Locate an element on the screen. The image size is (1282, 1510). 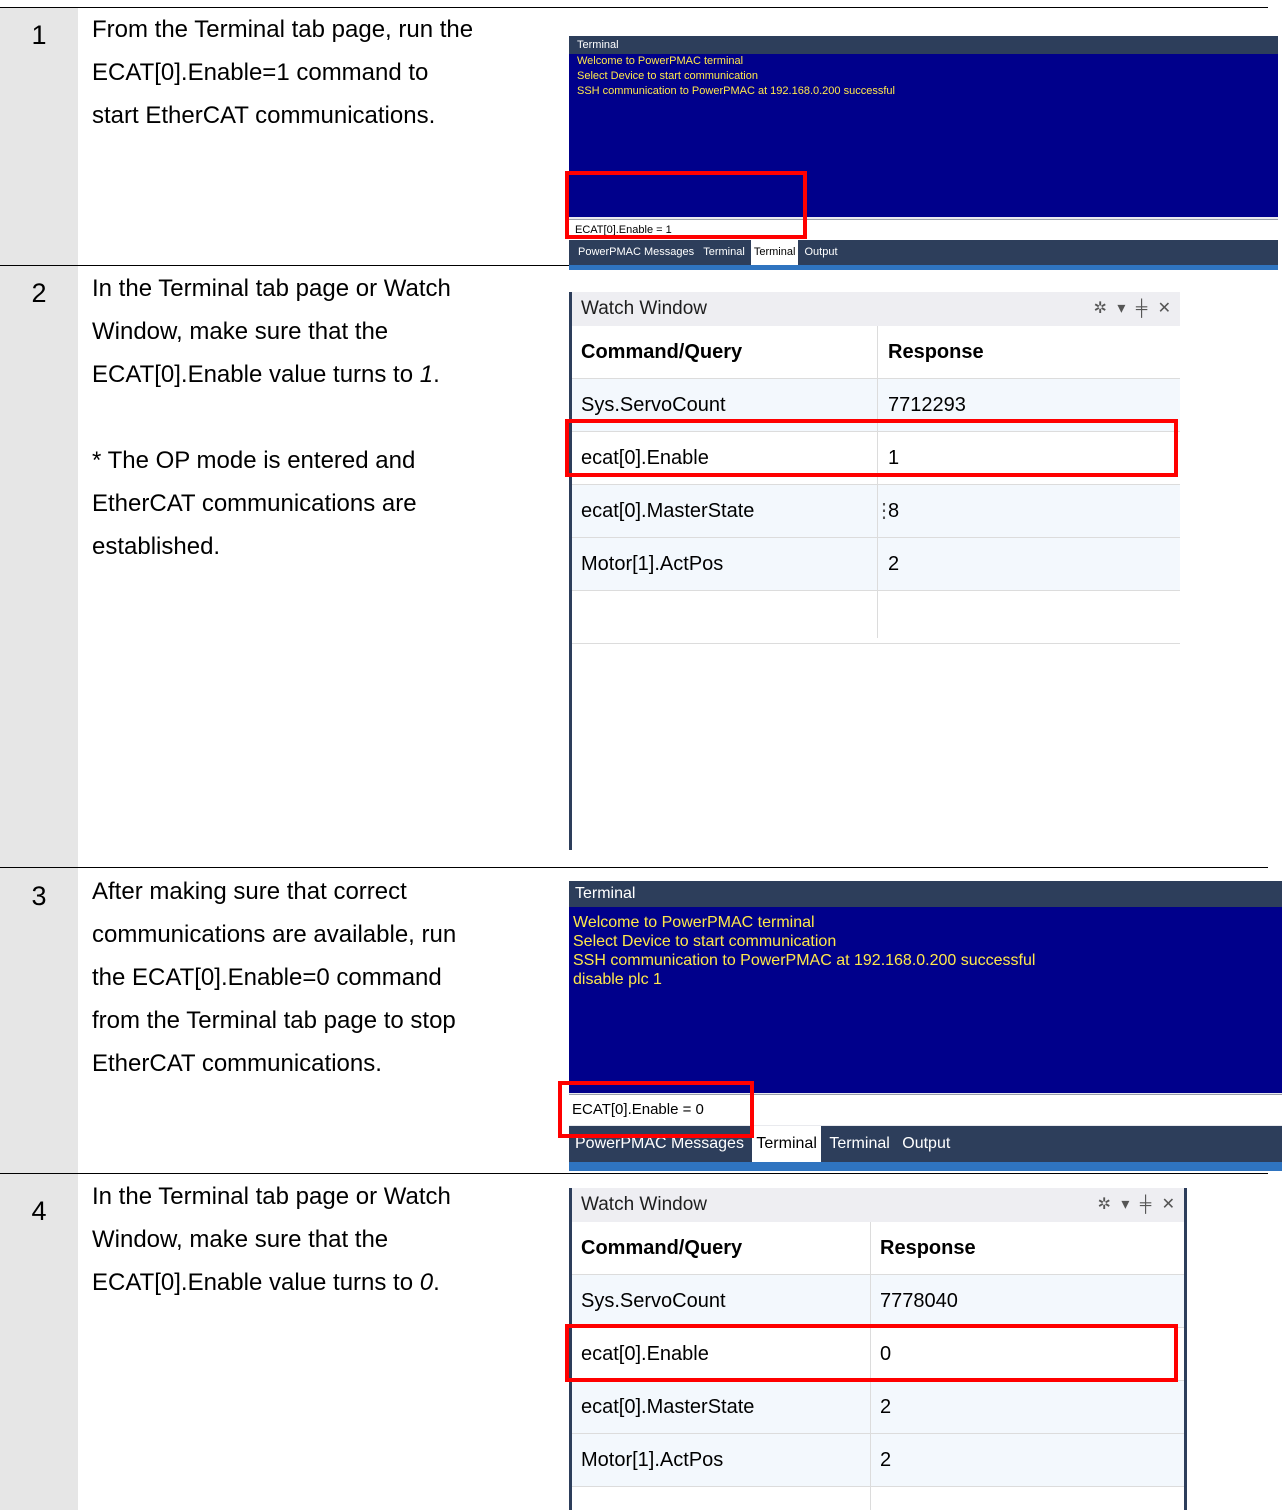
watch-response: 7778040 is located at coordinates (919, 1301).